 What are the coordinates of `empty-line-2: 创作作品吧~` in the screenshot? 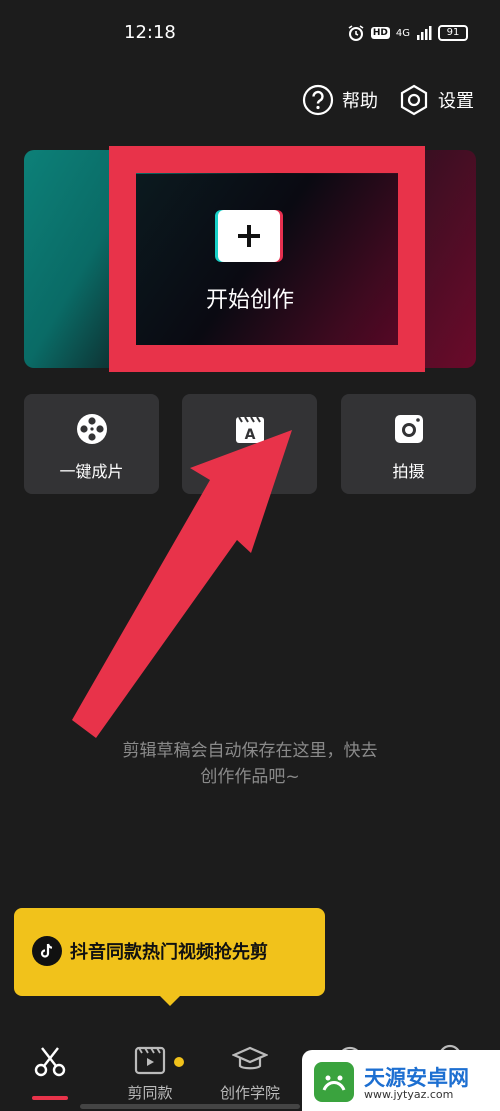 It's located at (250, 777).